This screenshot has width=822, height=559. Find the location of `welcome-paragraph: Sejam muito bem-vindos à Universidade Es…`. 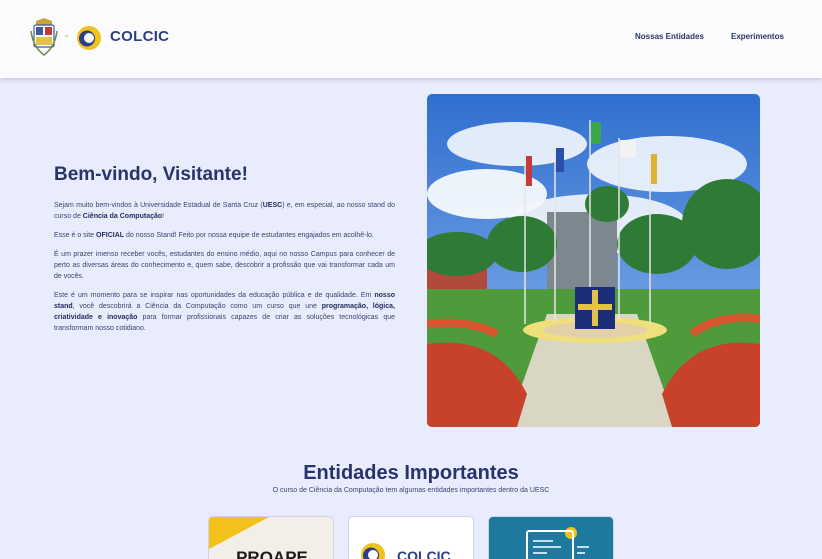

welcome-paragraph: Sejam muito bem-vindos à Universidade Es… is located at coordinates (224, 211).